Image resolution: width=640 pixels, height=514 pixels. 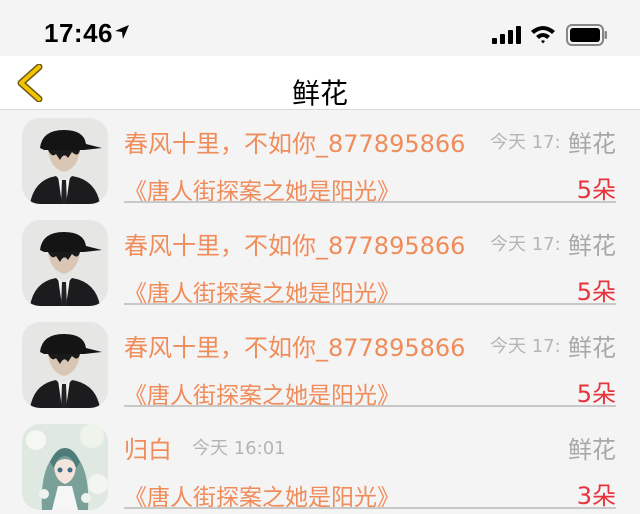 I want to click on wifi-icon, so click(x=543, y=35).